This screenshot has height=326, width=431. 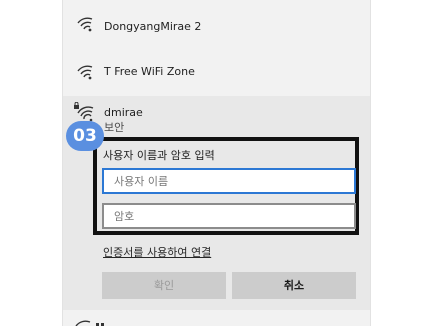 What do you see at coordinates (216, 24) in the screenshot?
I see `network-item-dongyangmirae-2: DongyangMirae 2` at bounding box center [216, 24].